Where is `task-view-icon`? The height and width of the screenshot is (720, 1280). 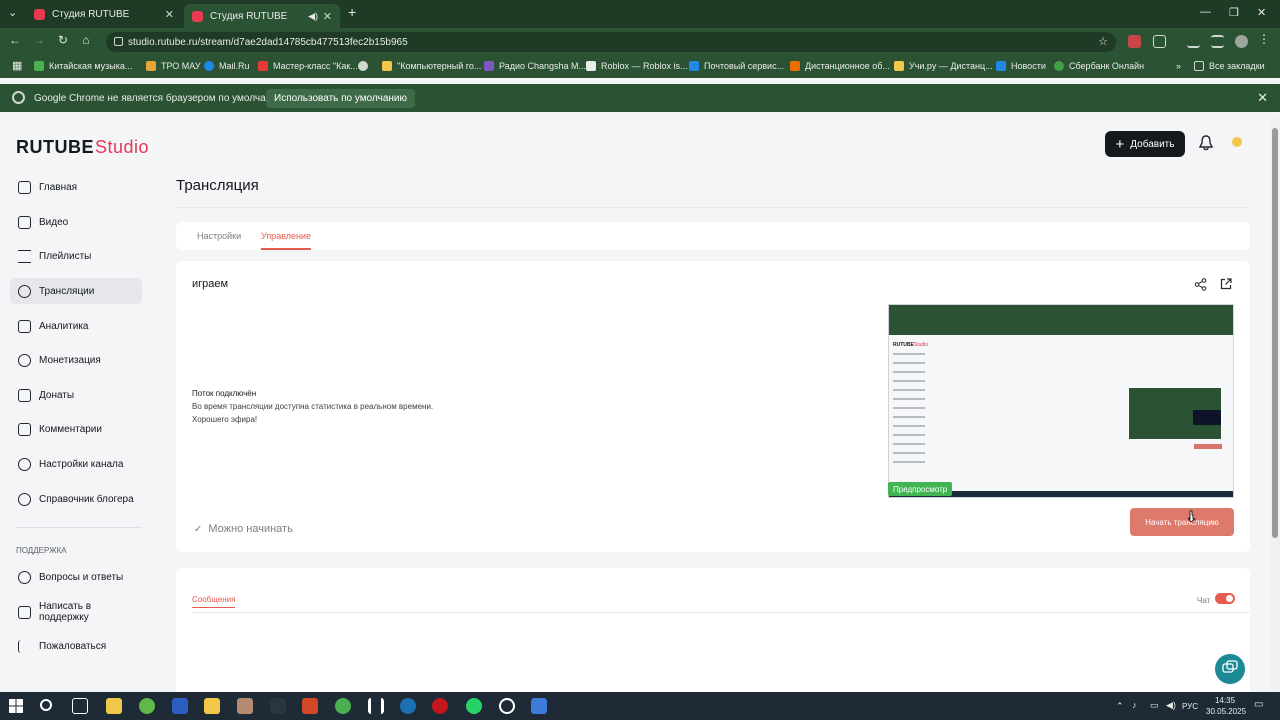 task-view-icon is located at coordinates (80, 706).